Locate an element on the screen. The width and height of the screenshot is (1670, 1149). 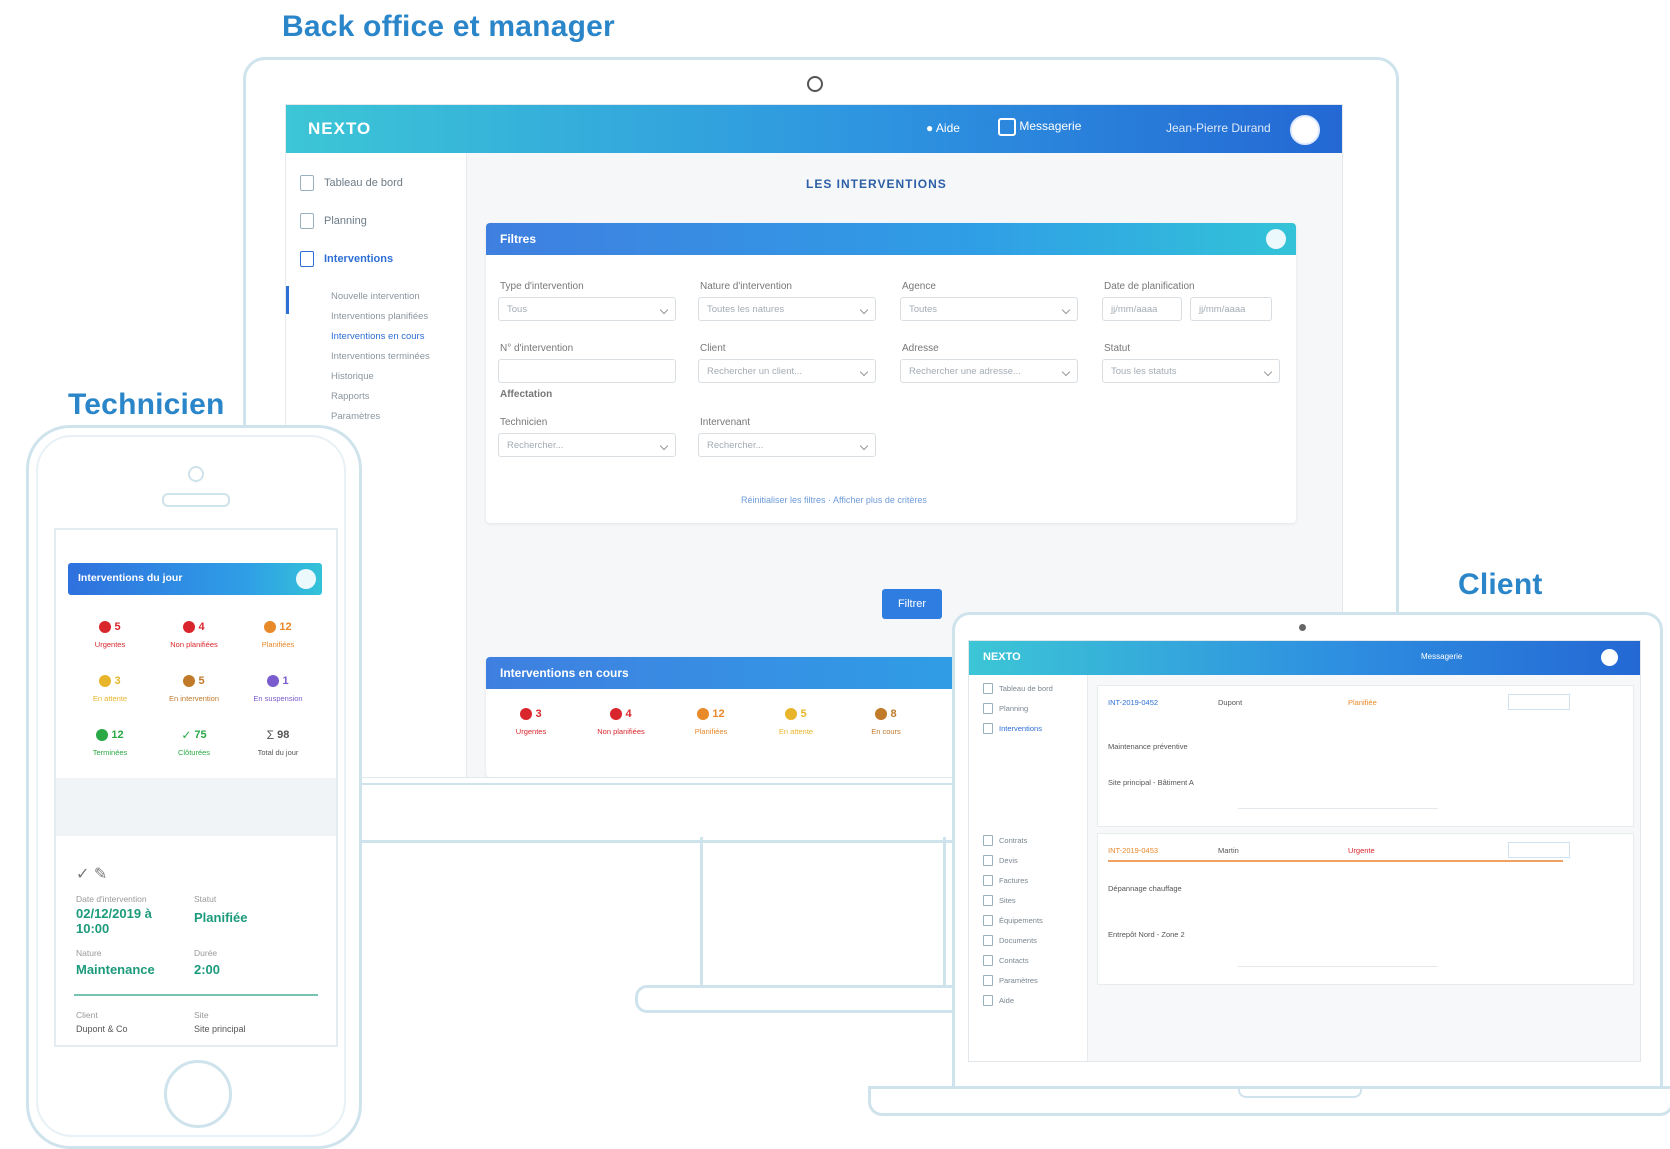
phone-stat: 3 En attente is located at coordinates (110, 687).